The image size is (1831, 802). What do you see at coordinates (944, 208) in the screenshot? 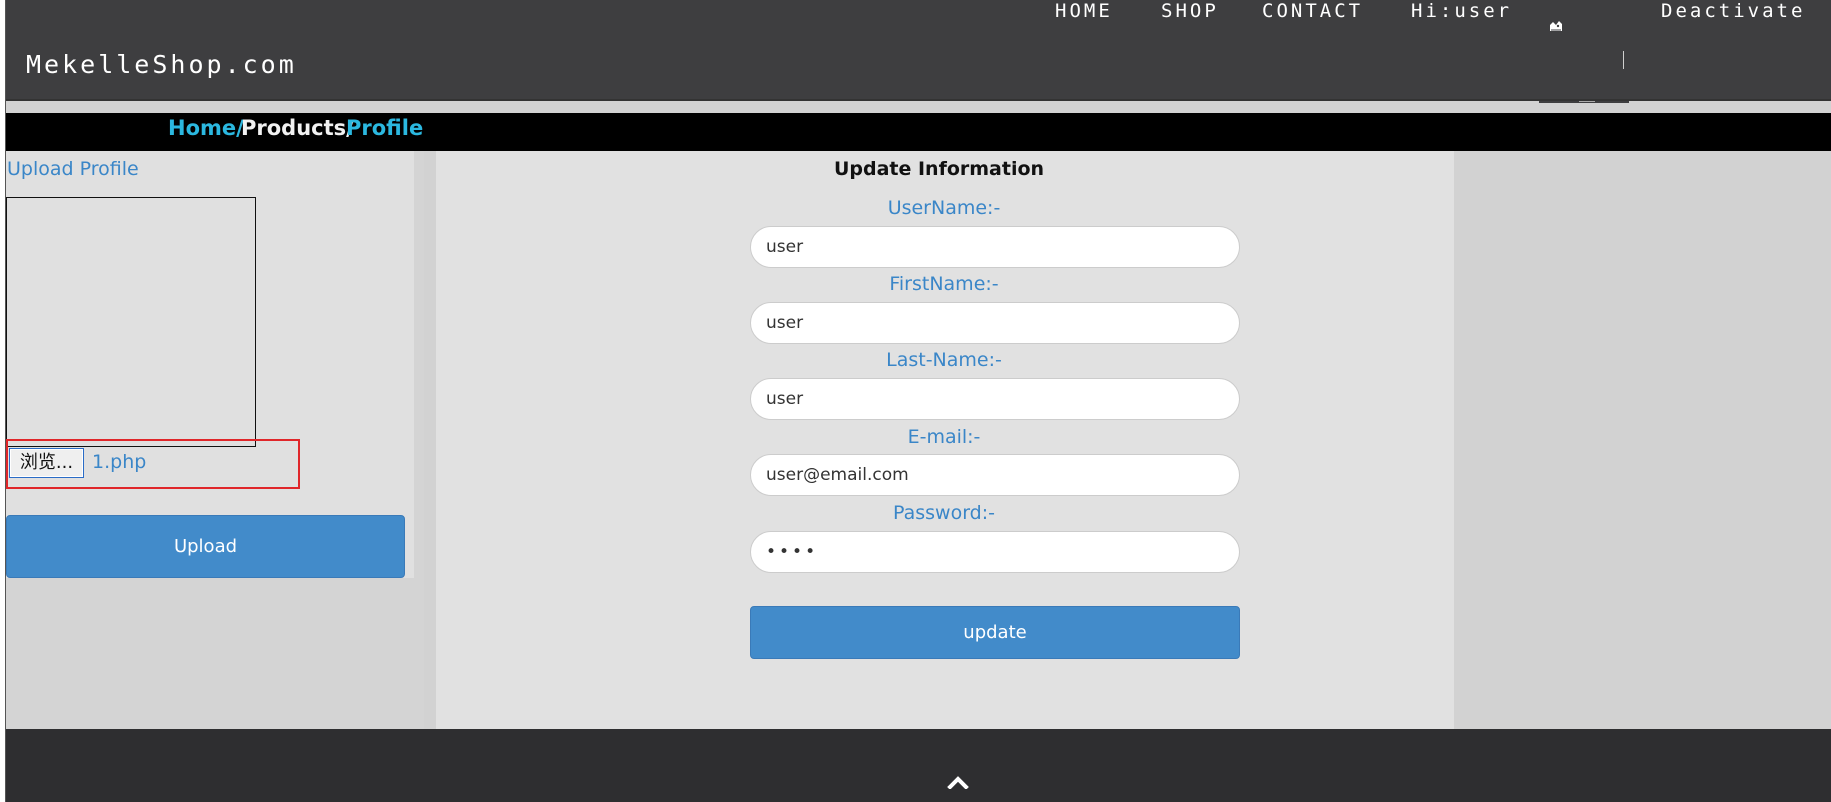
I see `username-label: UserName:-` at bounding box center [944, 208].